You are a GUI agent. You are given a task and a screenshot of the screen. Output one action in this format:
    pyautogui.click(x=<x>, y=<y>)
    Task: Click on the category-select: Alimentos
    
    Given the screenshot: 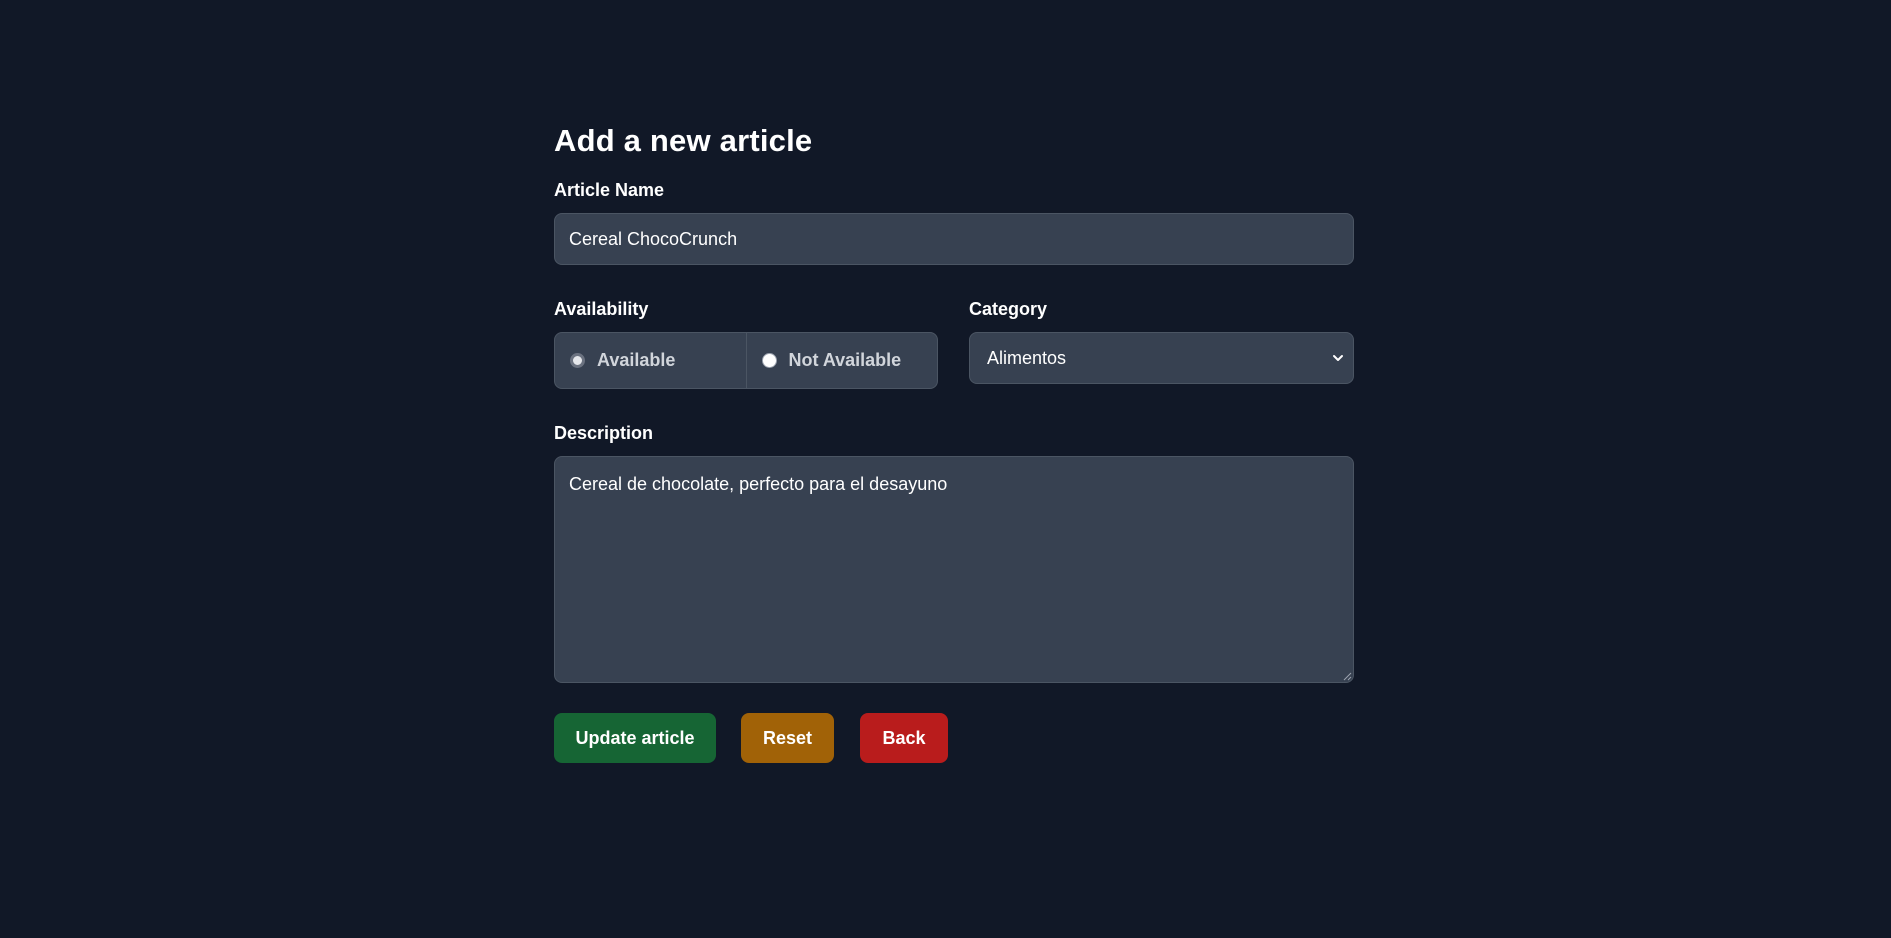 What is the action you would take?
    pyautogui.click(x=1161, y=358)
    